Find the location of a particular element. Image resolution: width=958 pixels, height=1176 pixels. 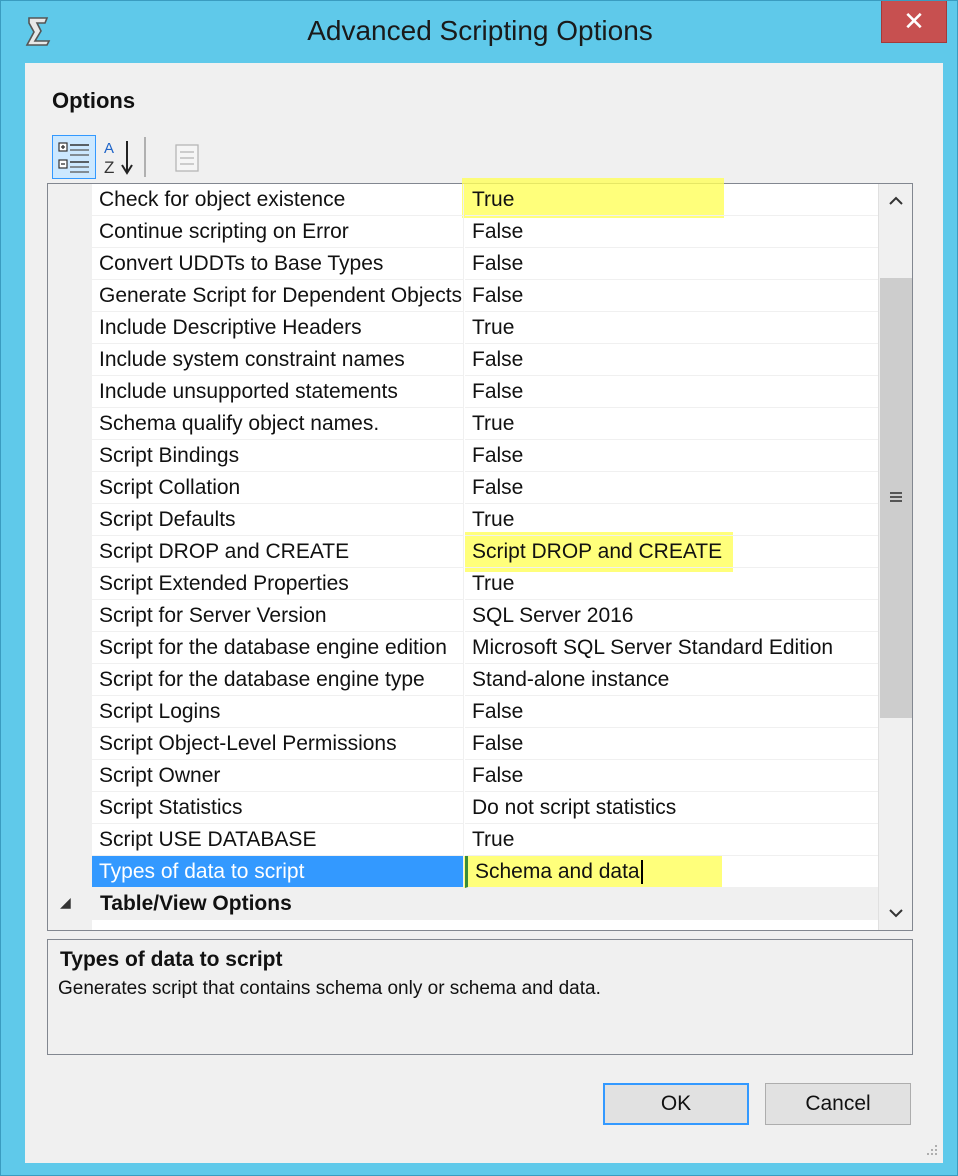

scrollbar-thumb is located at coordinates (896, 498).